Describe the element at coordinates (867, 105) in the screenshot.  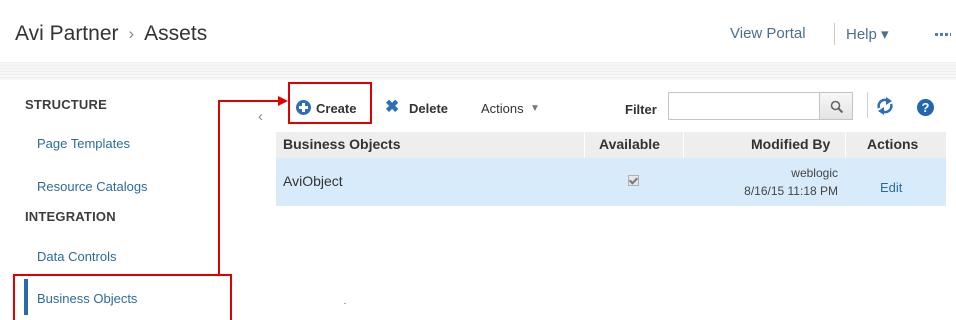
I see `toolbar-divider` at that location.